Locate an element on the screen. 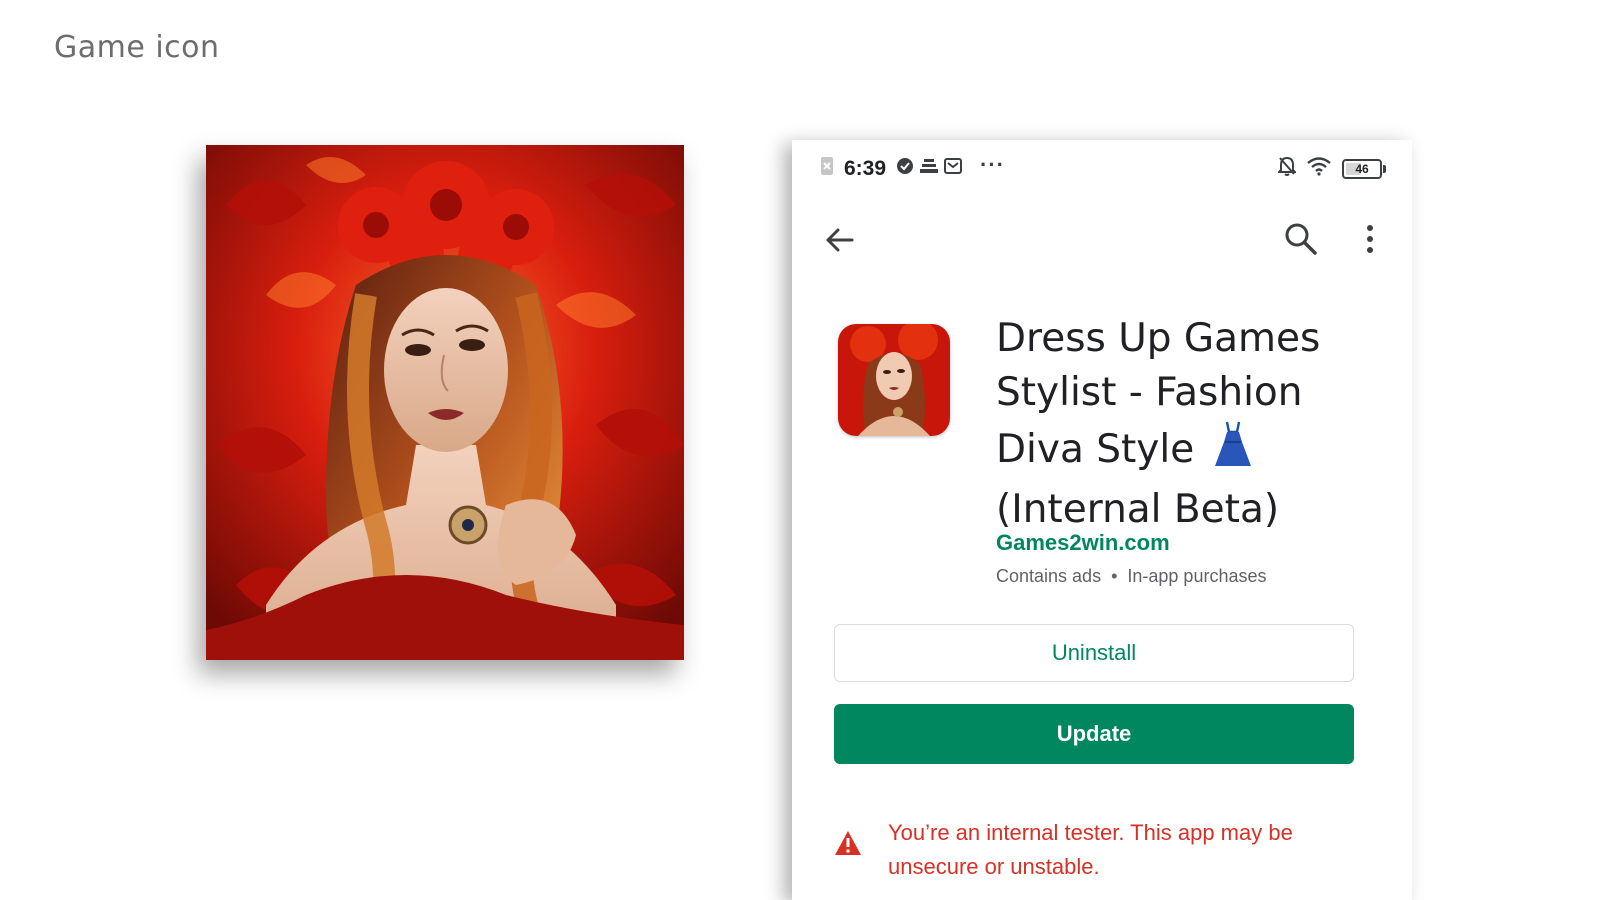 This screenshot has height=900, width=1600. app-bar is located at coordinates (1102, 240).